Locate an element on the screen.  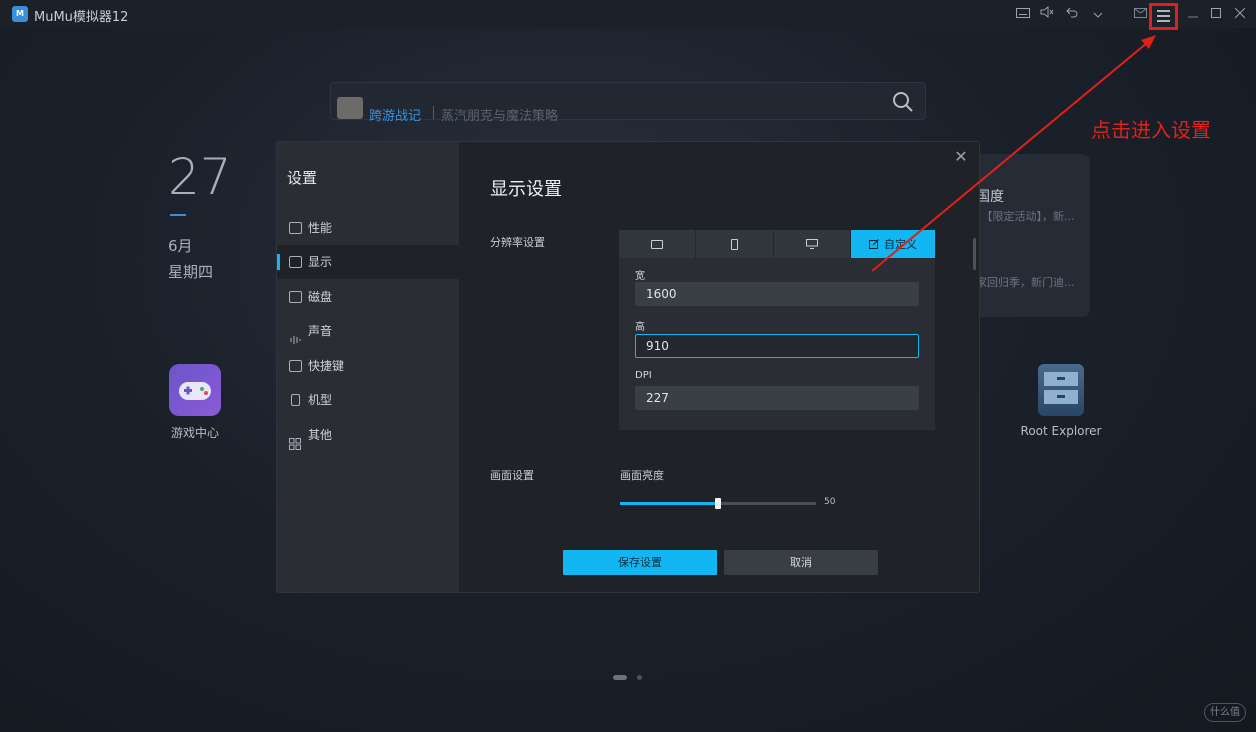
app-label: 游戏中心 is located at coordinates (194, 433).